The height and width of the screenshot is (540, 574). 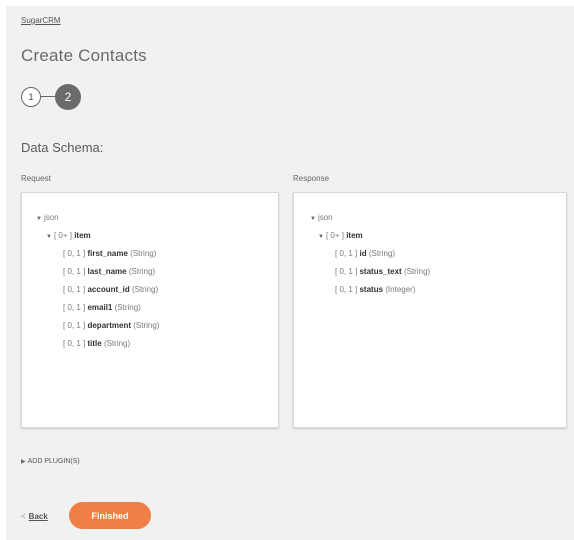 I want to click on chevron-left-icon: <, so click(x=23, y=516).